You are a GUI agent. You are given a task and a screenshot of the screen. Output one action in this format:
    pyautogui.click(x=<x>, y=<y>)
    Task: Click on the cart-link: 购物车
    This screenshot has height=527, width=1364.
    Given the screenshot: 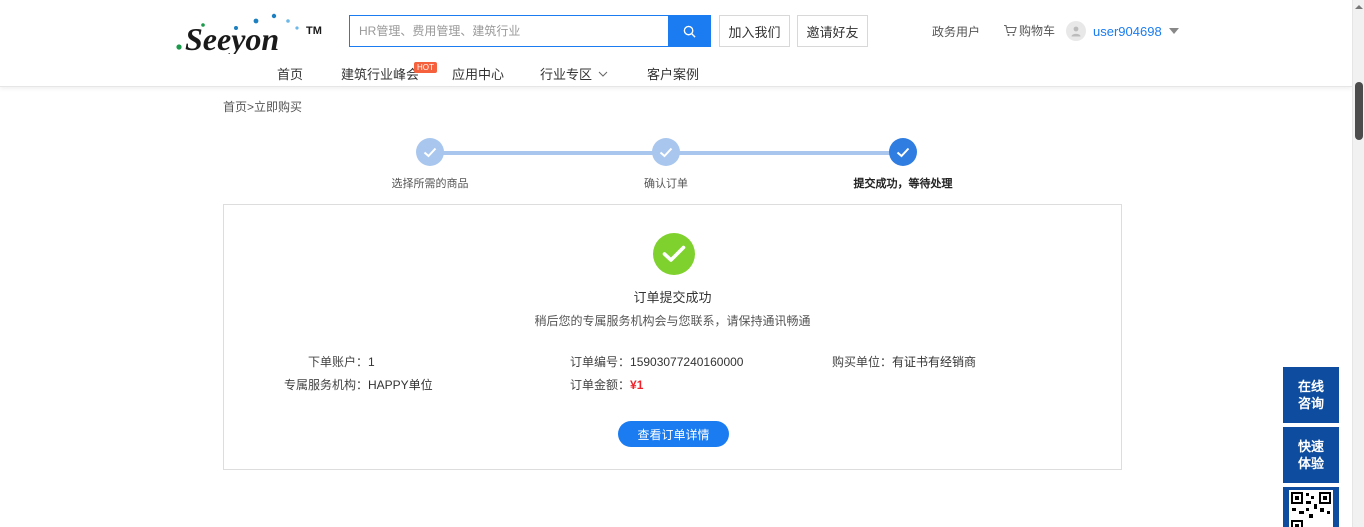 What is the action you would take?
    pyautogui.click(x=1029, y=30)
    